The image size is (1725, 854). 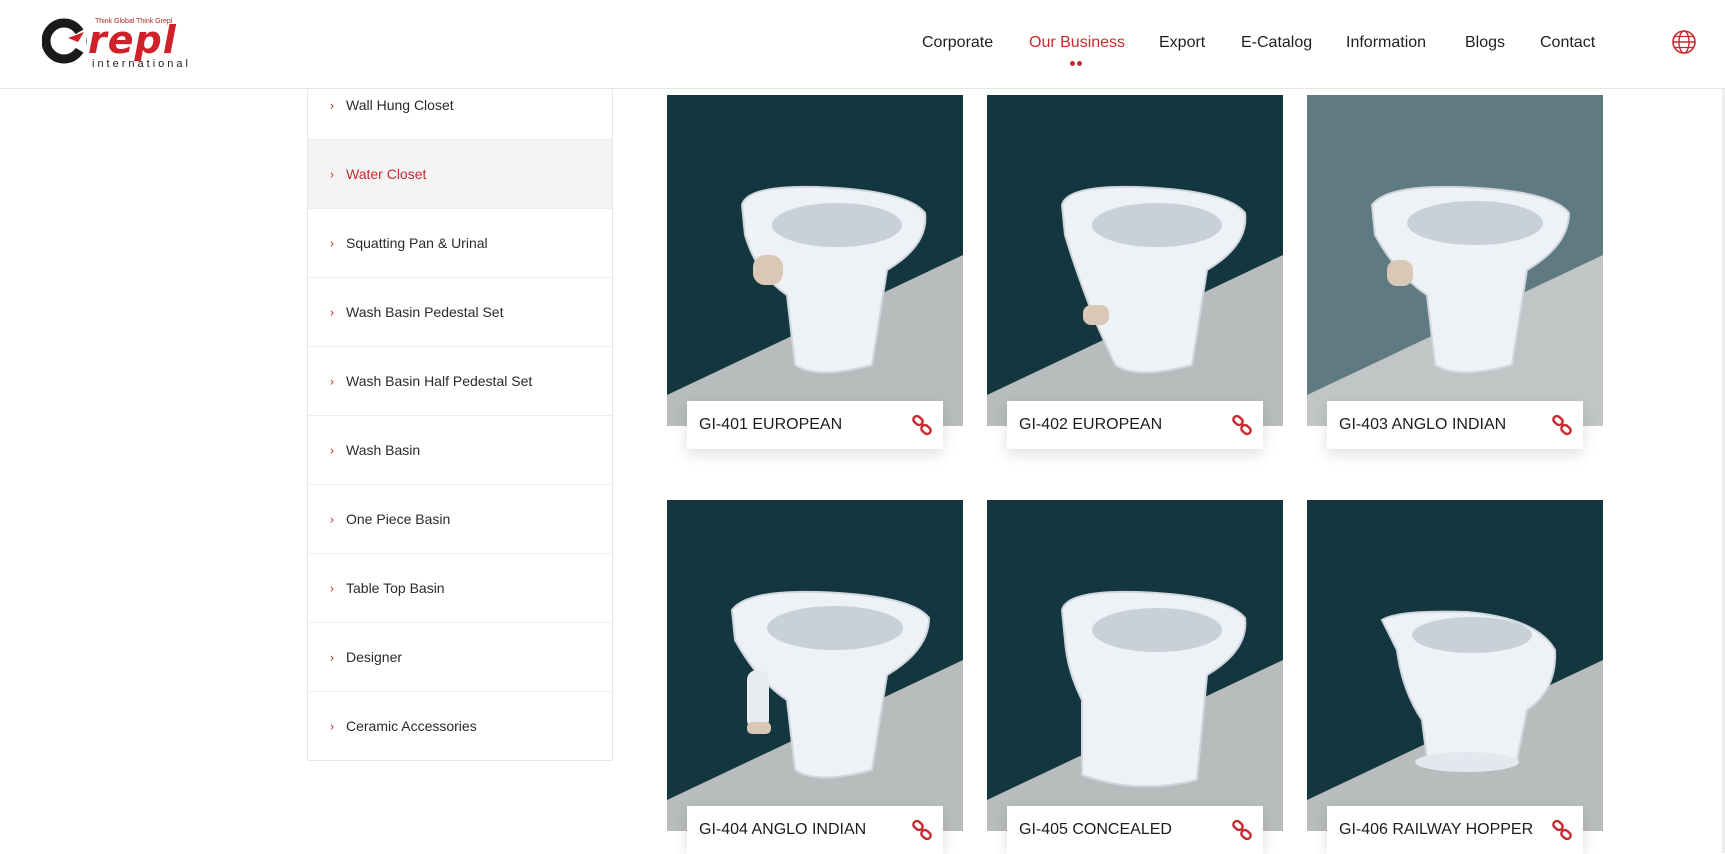 I want to click on product-title: GI-402 EUROPEAN, so click(x=1091, y=424).